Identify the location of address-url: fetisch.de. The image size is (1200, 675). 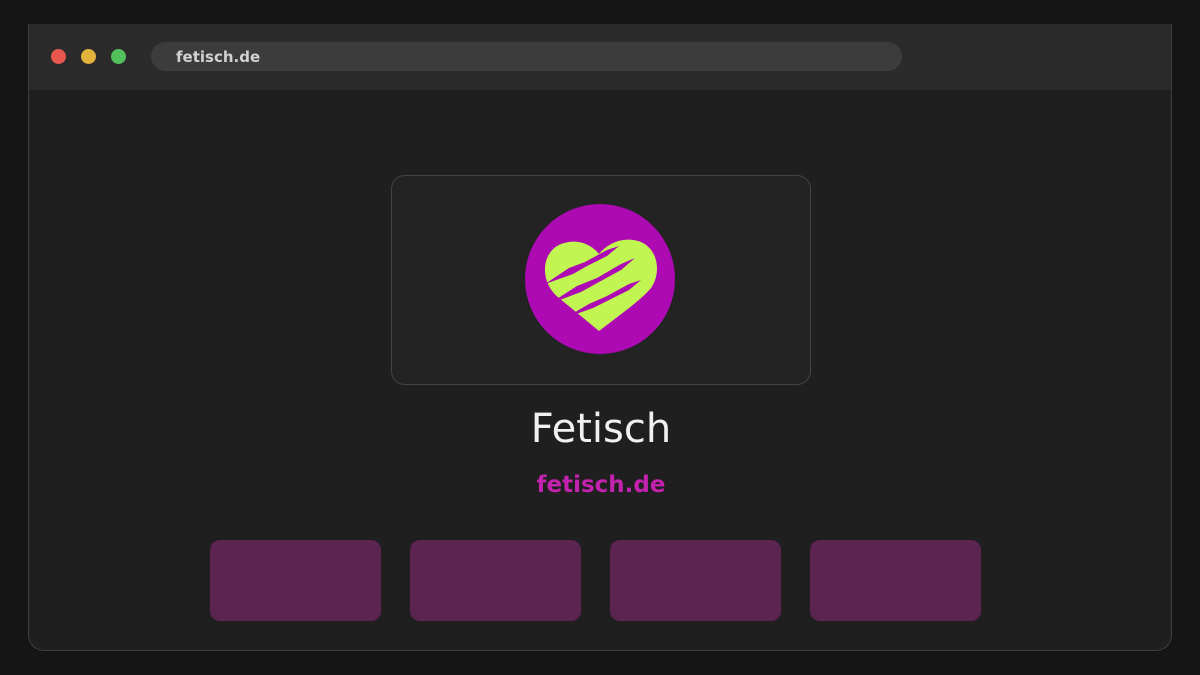
(218, 57).